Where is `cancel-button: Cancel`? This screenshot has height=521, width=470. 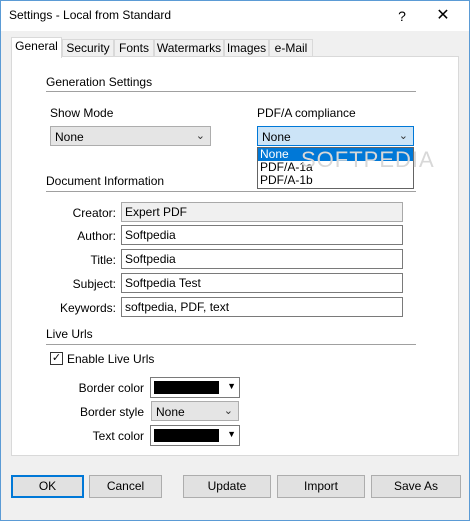 cancel-button: Cancel is located at coordinates (125, 486).